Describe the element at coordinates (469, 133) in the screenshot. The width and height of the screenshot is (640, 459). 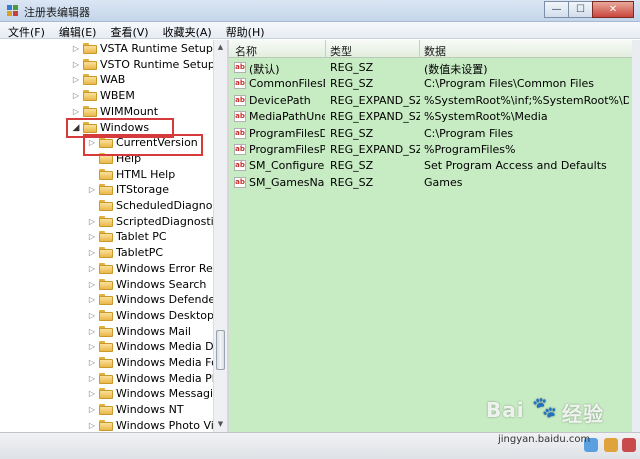
I see `value-data-cell: C:\Program Files` at that location.